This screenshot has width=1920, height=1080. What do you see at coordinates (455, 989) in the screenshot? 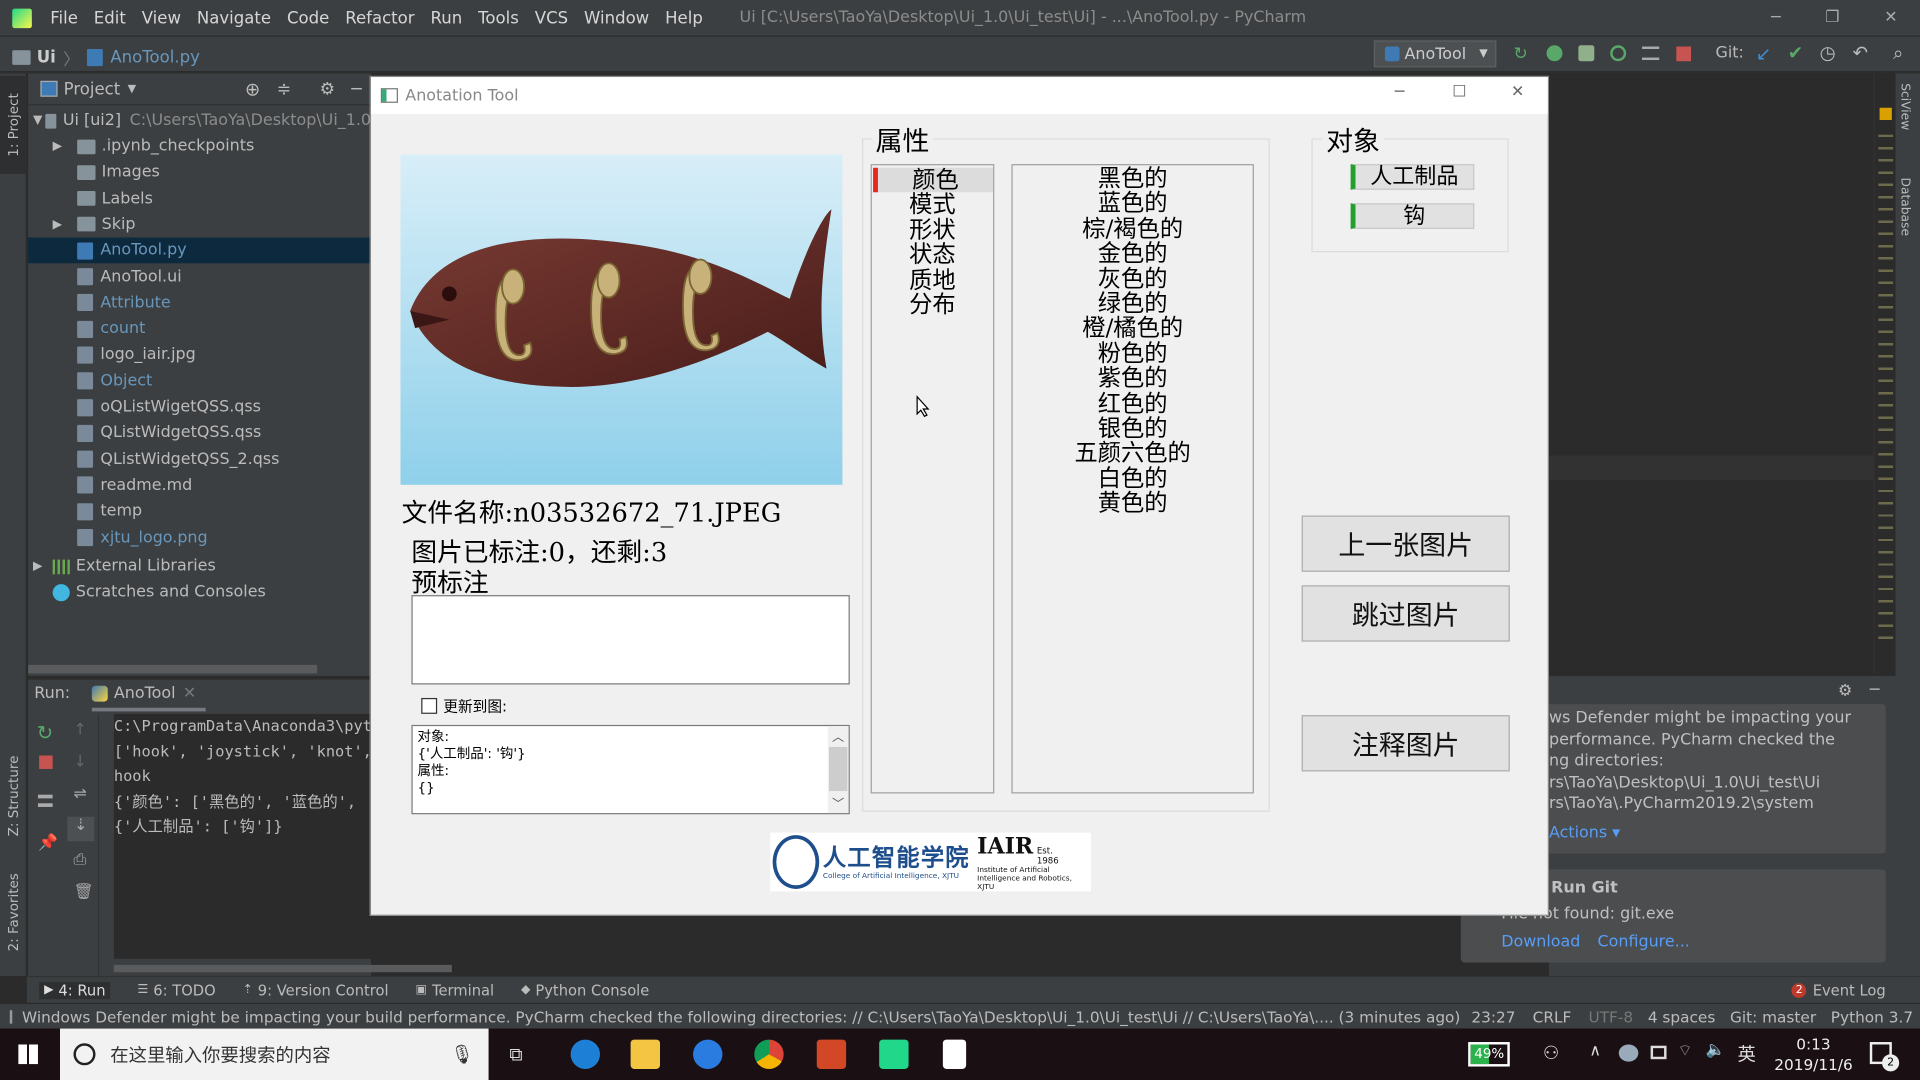
I see `bottom-tab-terminal: ▣ Terminal` at bounding box center [455, 989].